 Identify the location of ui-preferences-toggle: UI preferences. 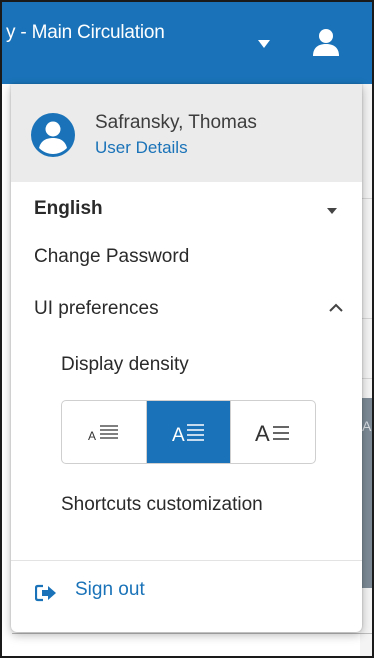
(186, 309).